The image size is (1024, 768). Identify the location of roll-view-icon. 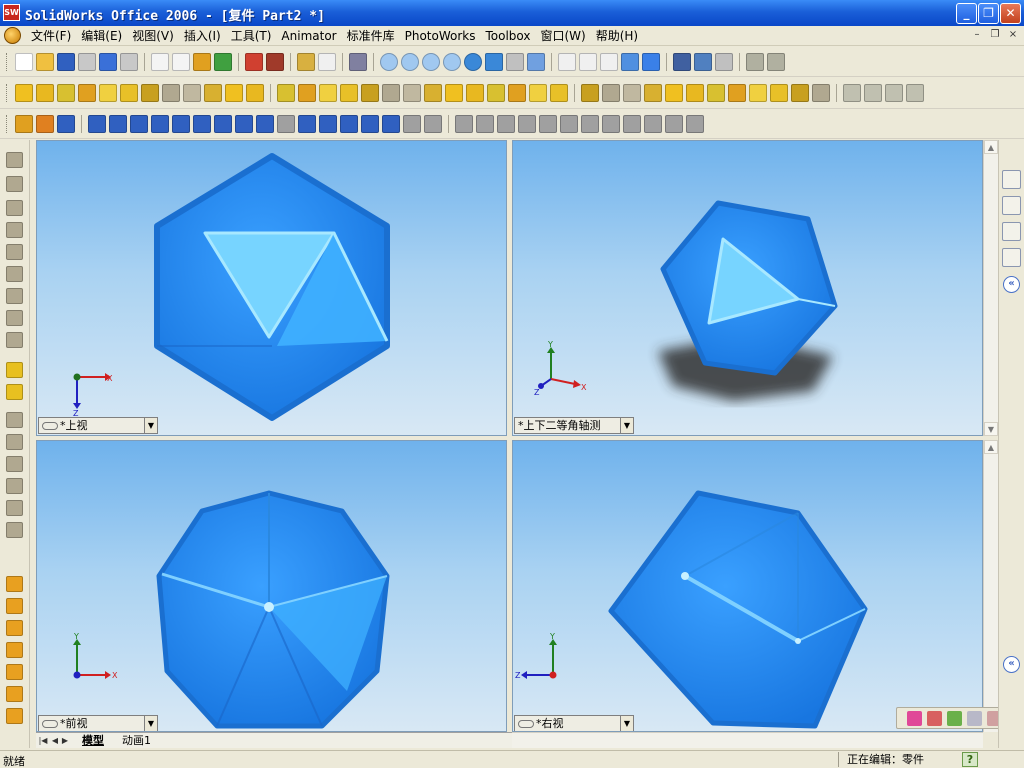
(515, 61).